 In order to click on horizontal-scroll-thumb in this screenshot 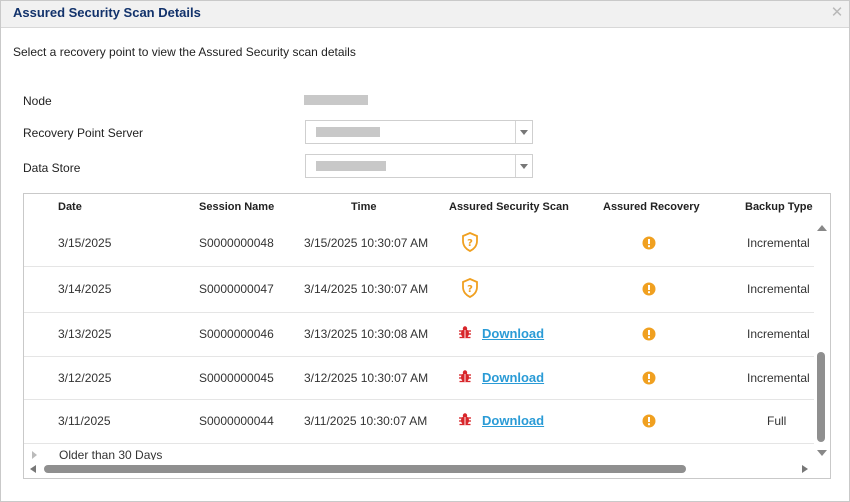, I will do `click(365, 469)`.